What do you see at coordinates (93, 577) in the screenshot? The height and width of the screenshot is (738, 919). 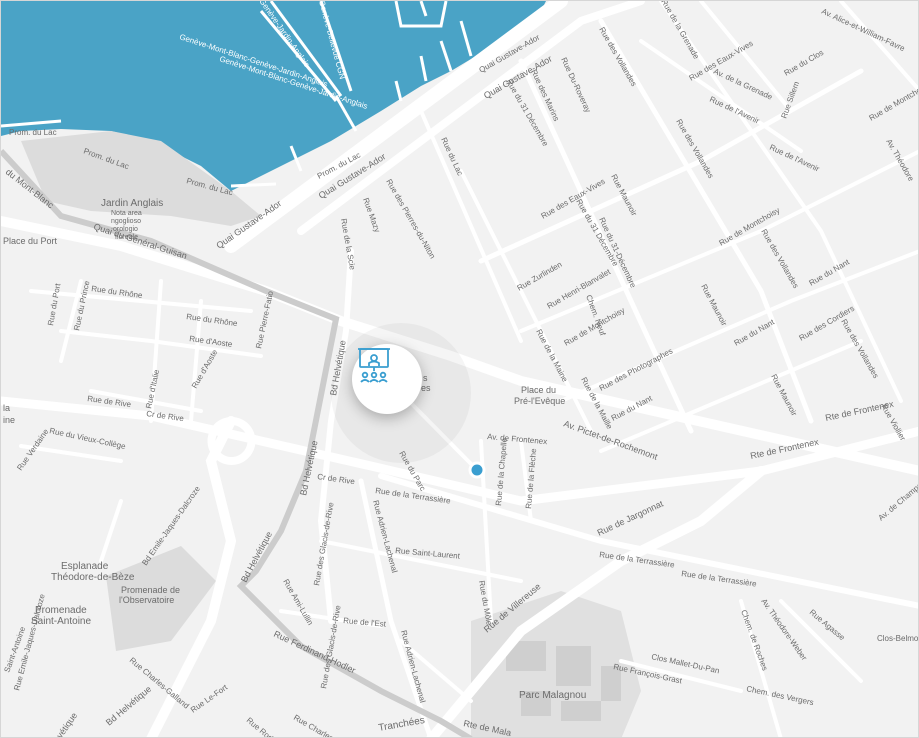 I see `street-label: Théodore-de-Bèze` at bounding box center [93, 577].